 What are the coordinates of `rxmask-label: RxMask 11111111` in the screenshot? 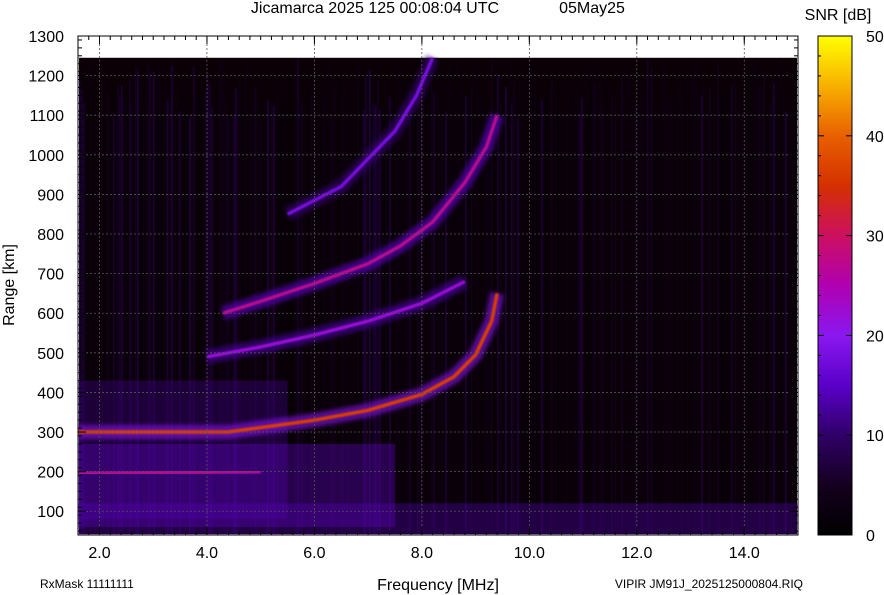 It's located at (87, 584).